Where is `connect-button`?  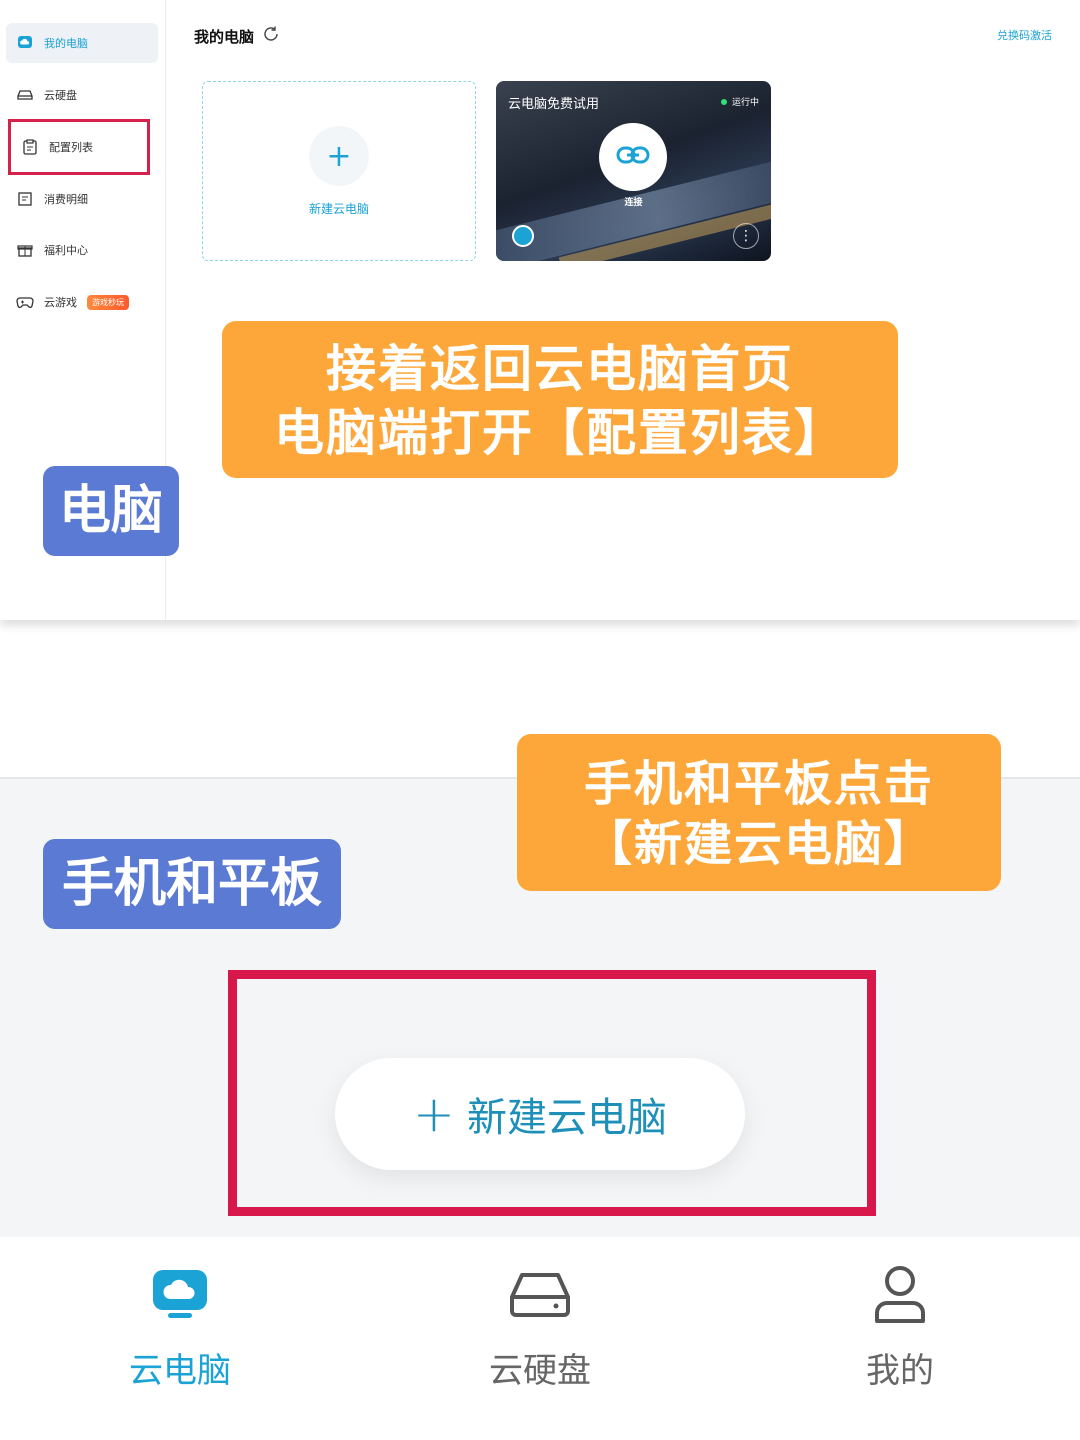
connect-button is located at coordinates (633, 157).